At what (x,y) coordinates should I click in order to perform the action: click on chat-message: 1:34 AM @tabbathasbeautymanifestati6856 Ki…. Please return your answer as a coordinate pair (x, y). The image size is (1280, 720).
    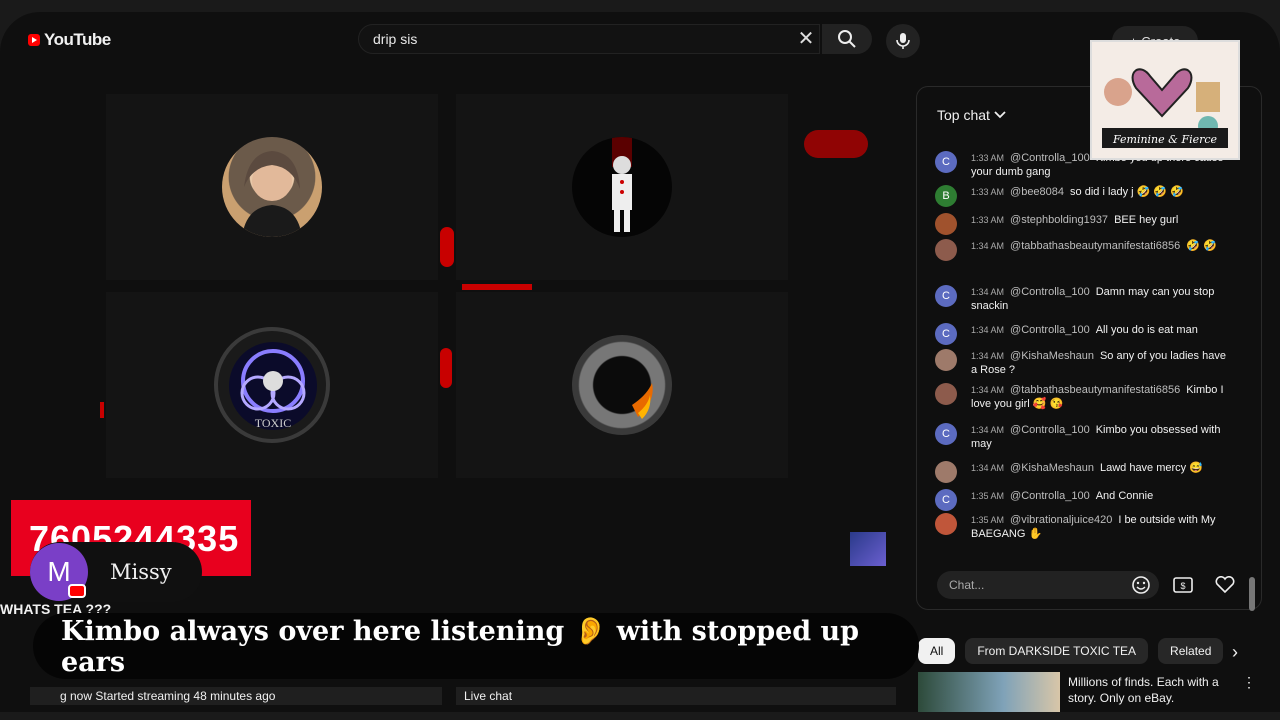
    Looking at the image, I should click on (1085, 397).